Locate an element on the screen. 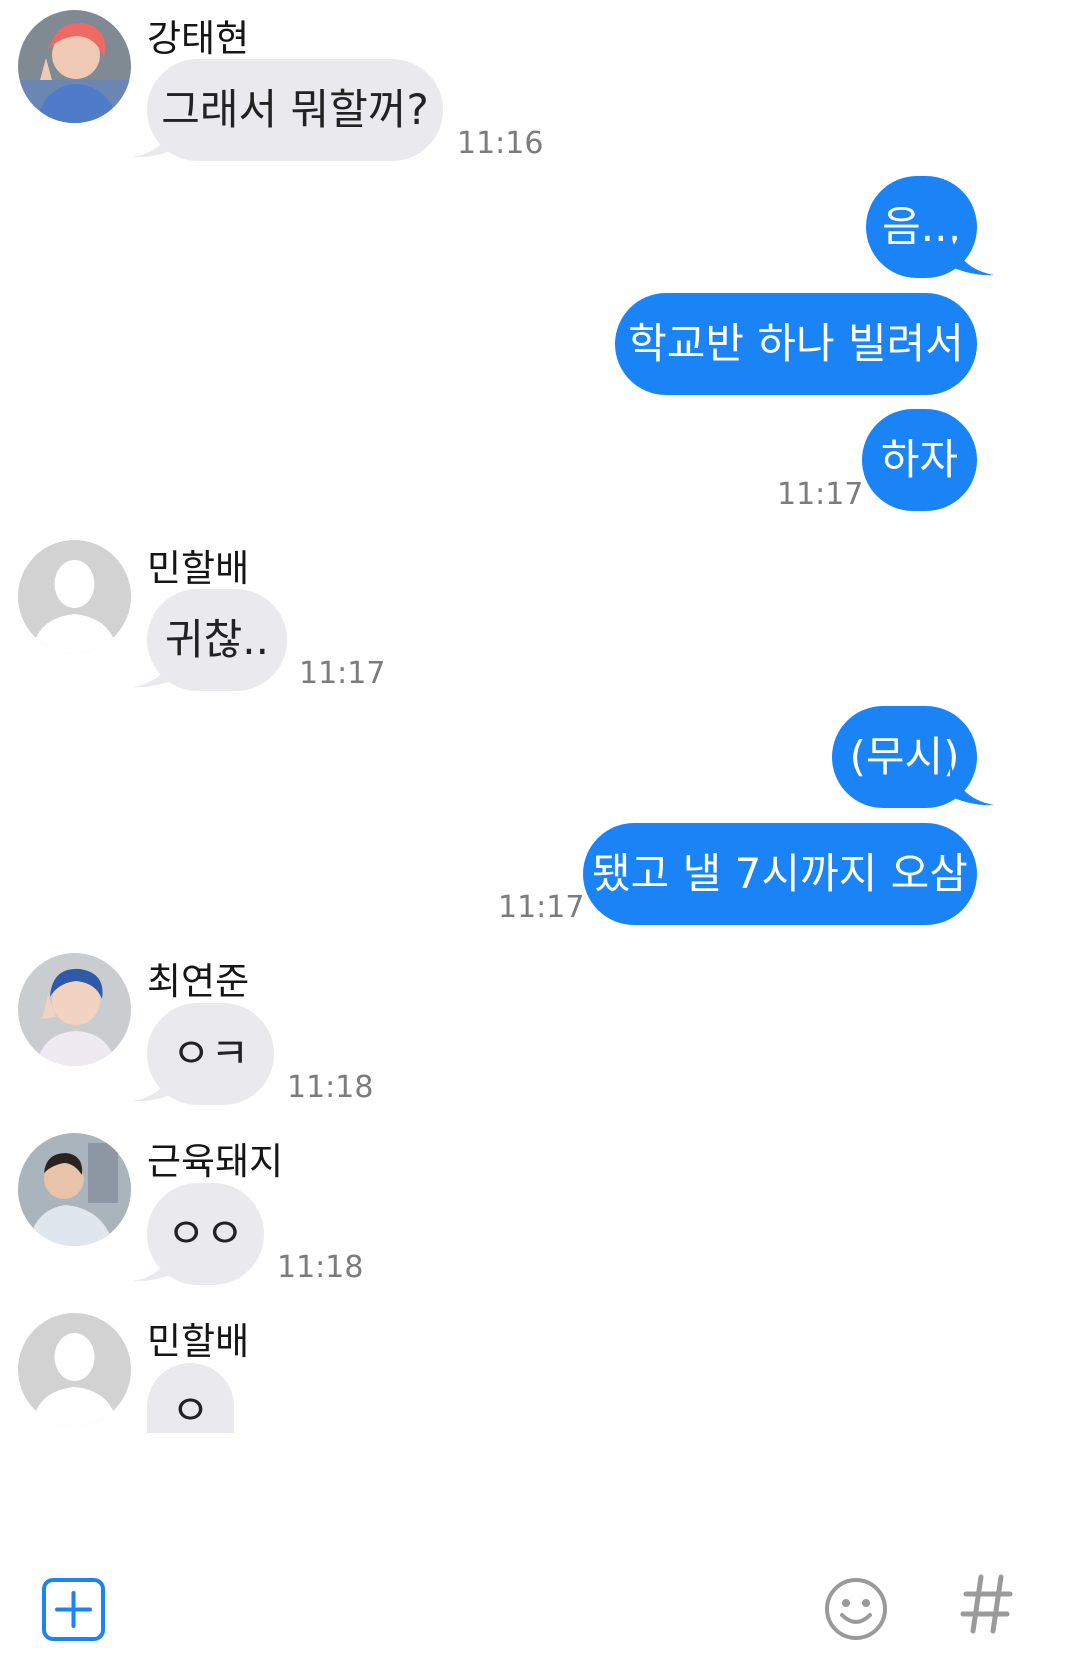  outgoing-message-bubble: 됐고 낼 7시까지 오삼 is located at coordinates (780, 874).